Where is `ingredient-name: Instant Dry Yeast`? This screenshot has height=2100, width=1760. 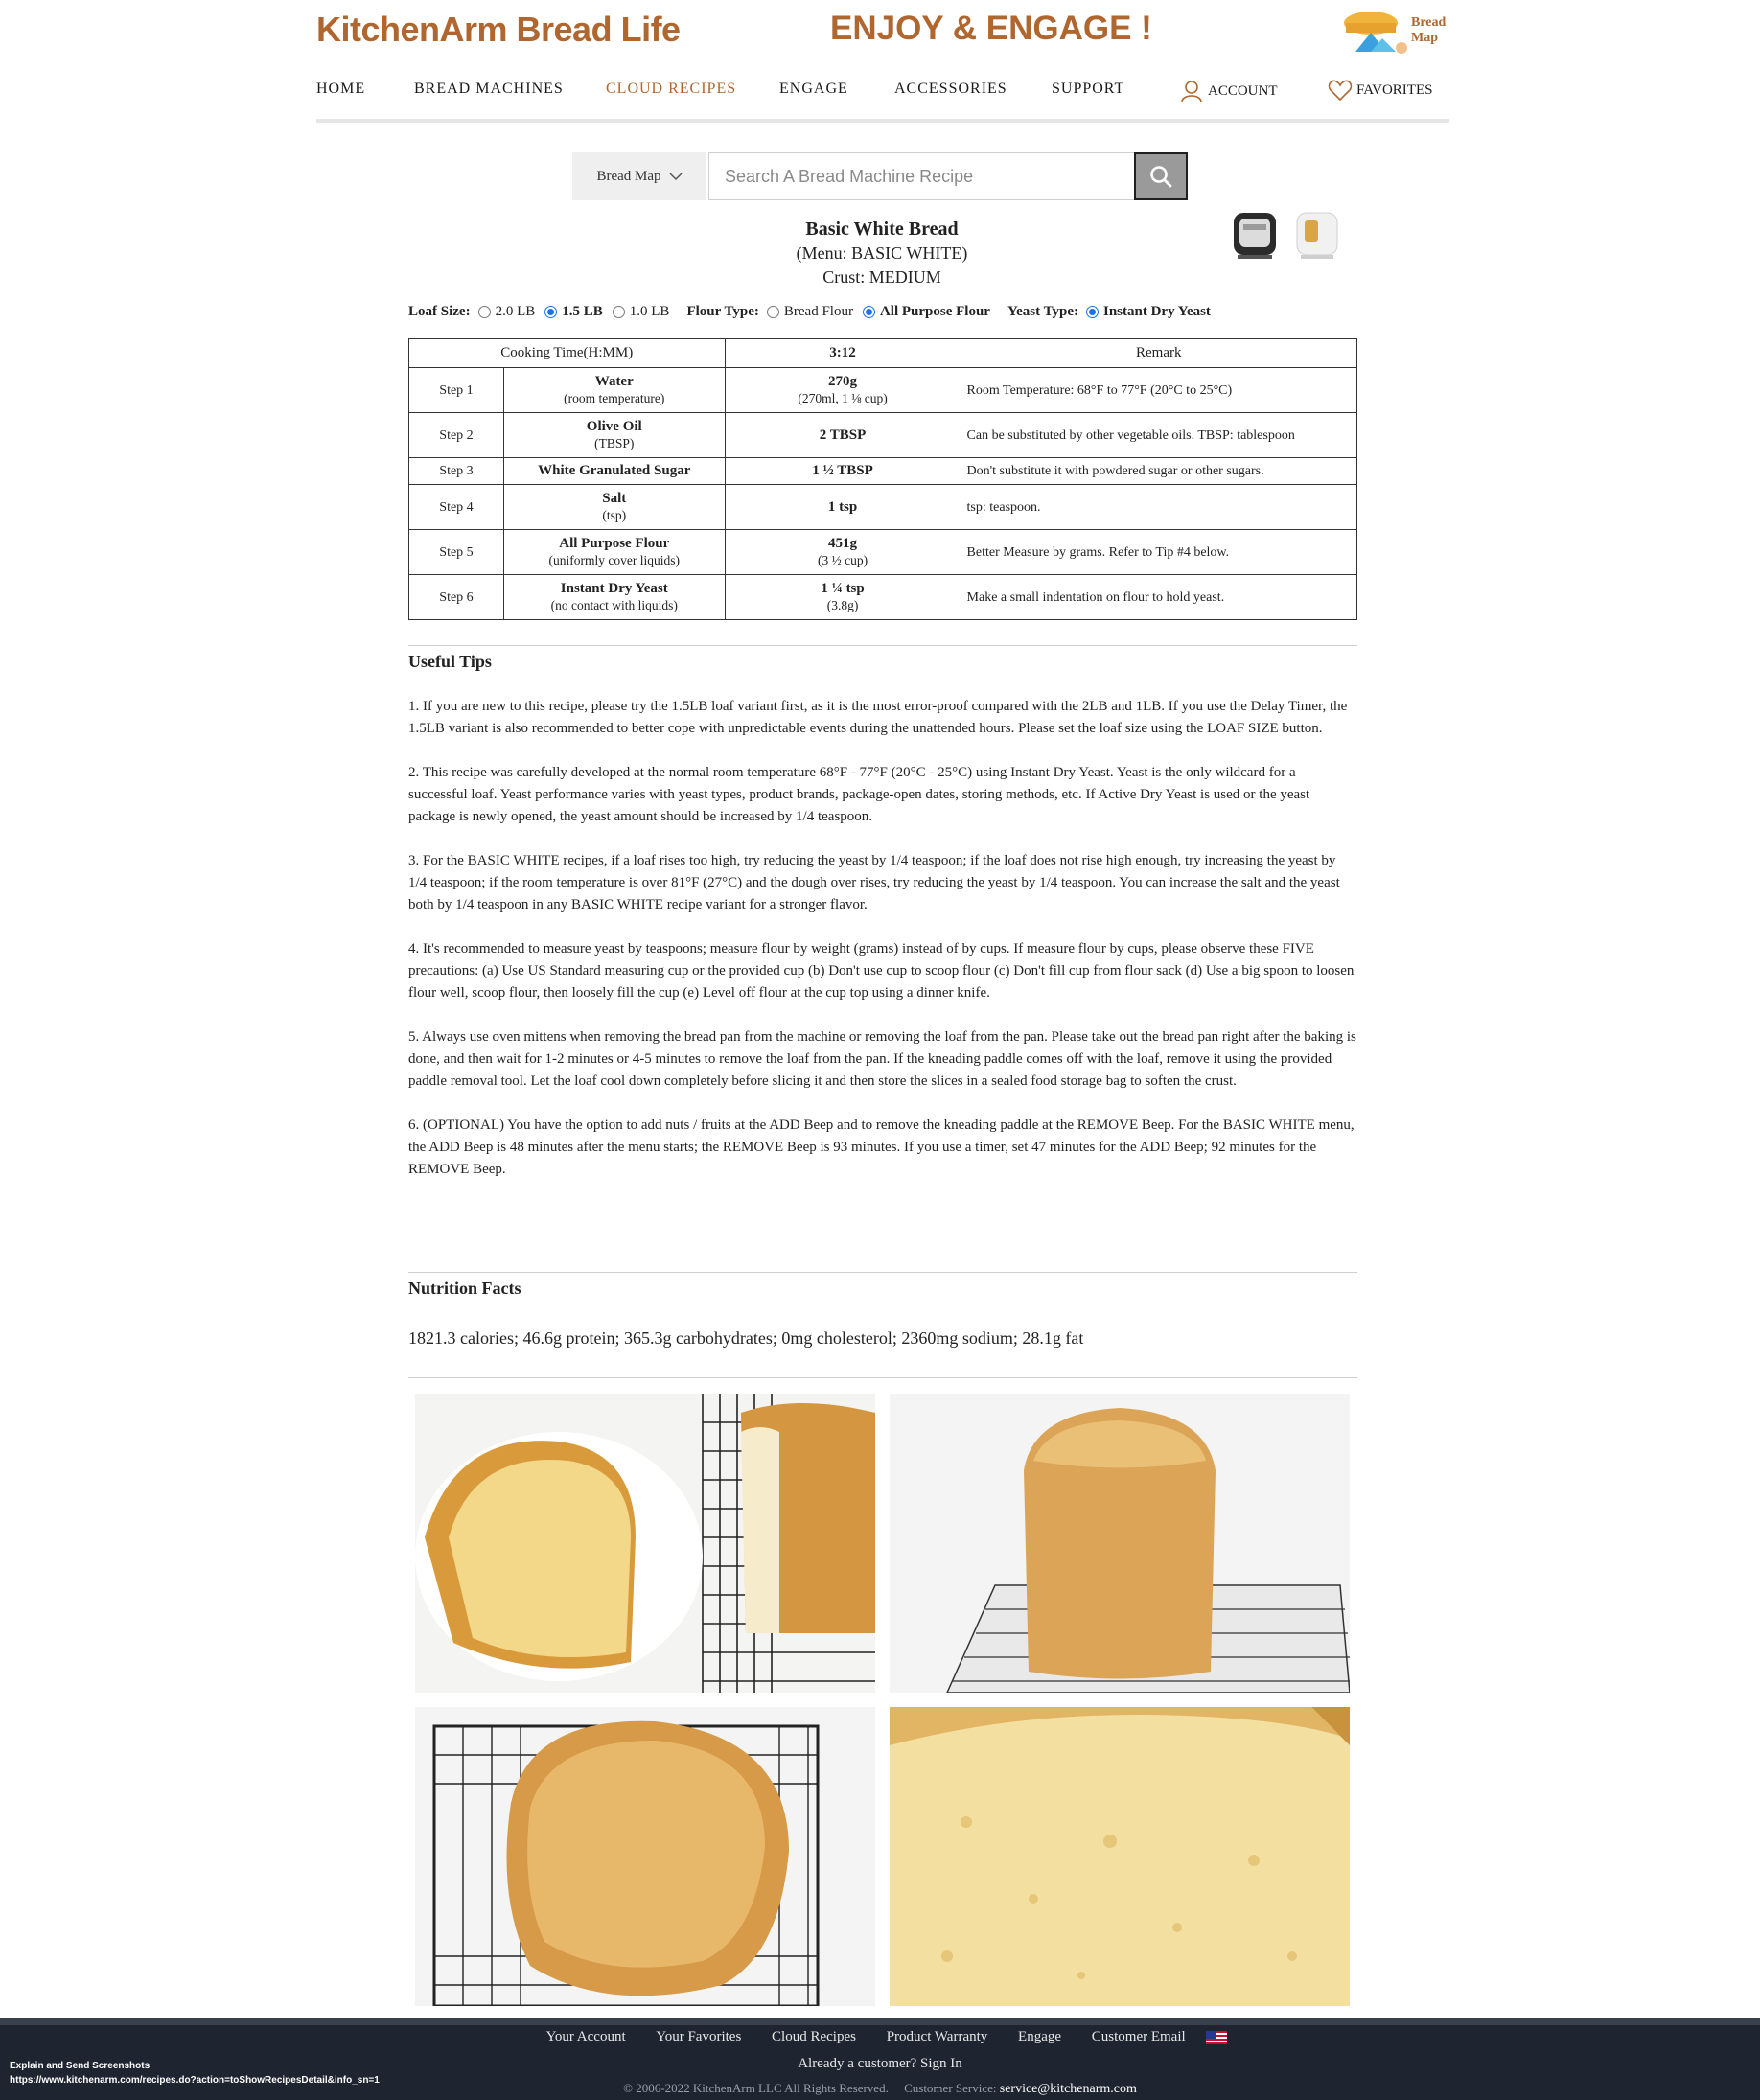
ingredient-name: Instant Dry Yeast is located at coordinates (614, 588).